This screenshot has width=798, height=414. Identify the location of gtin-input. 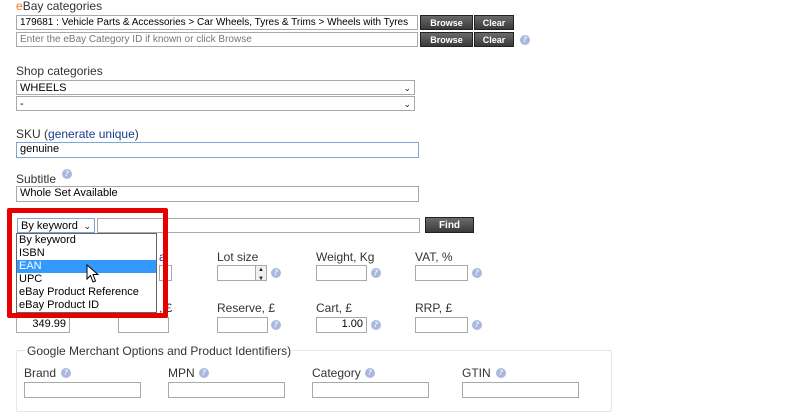
(520, 390).